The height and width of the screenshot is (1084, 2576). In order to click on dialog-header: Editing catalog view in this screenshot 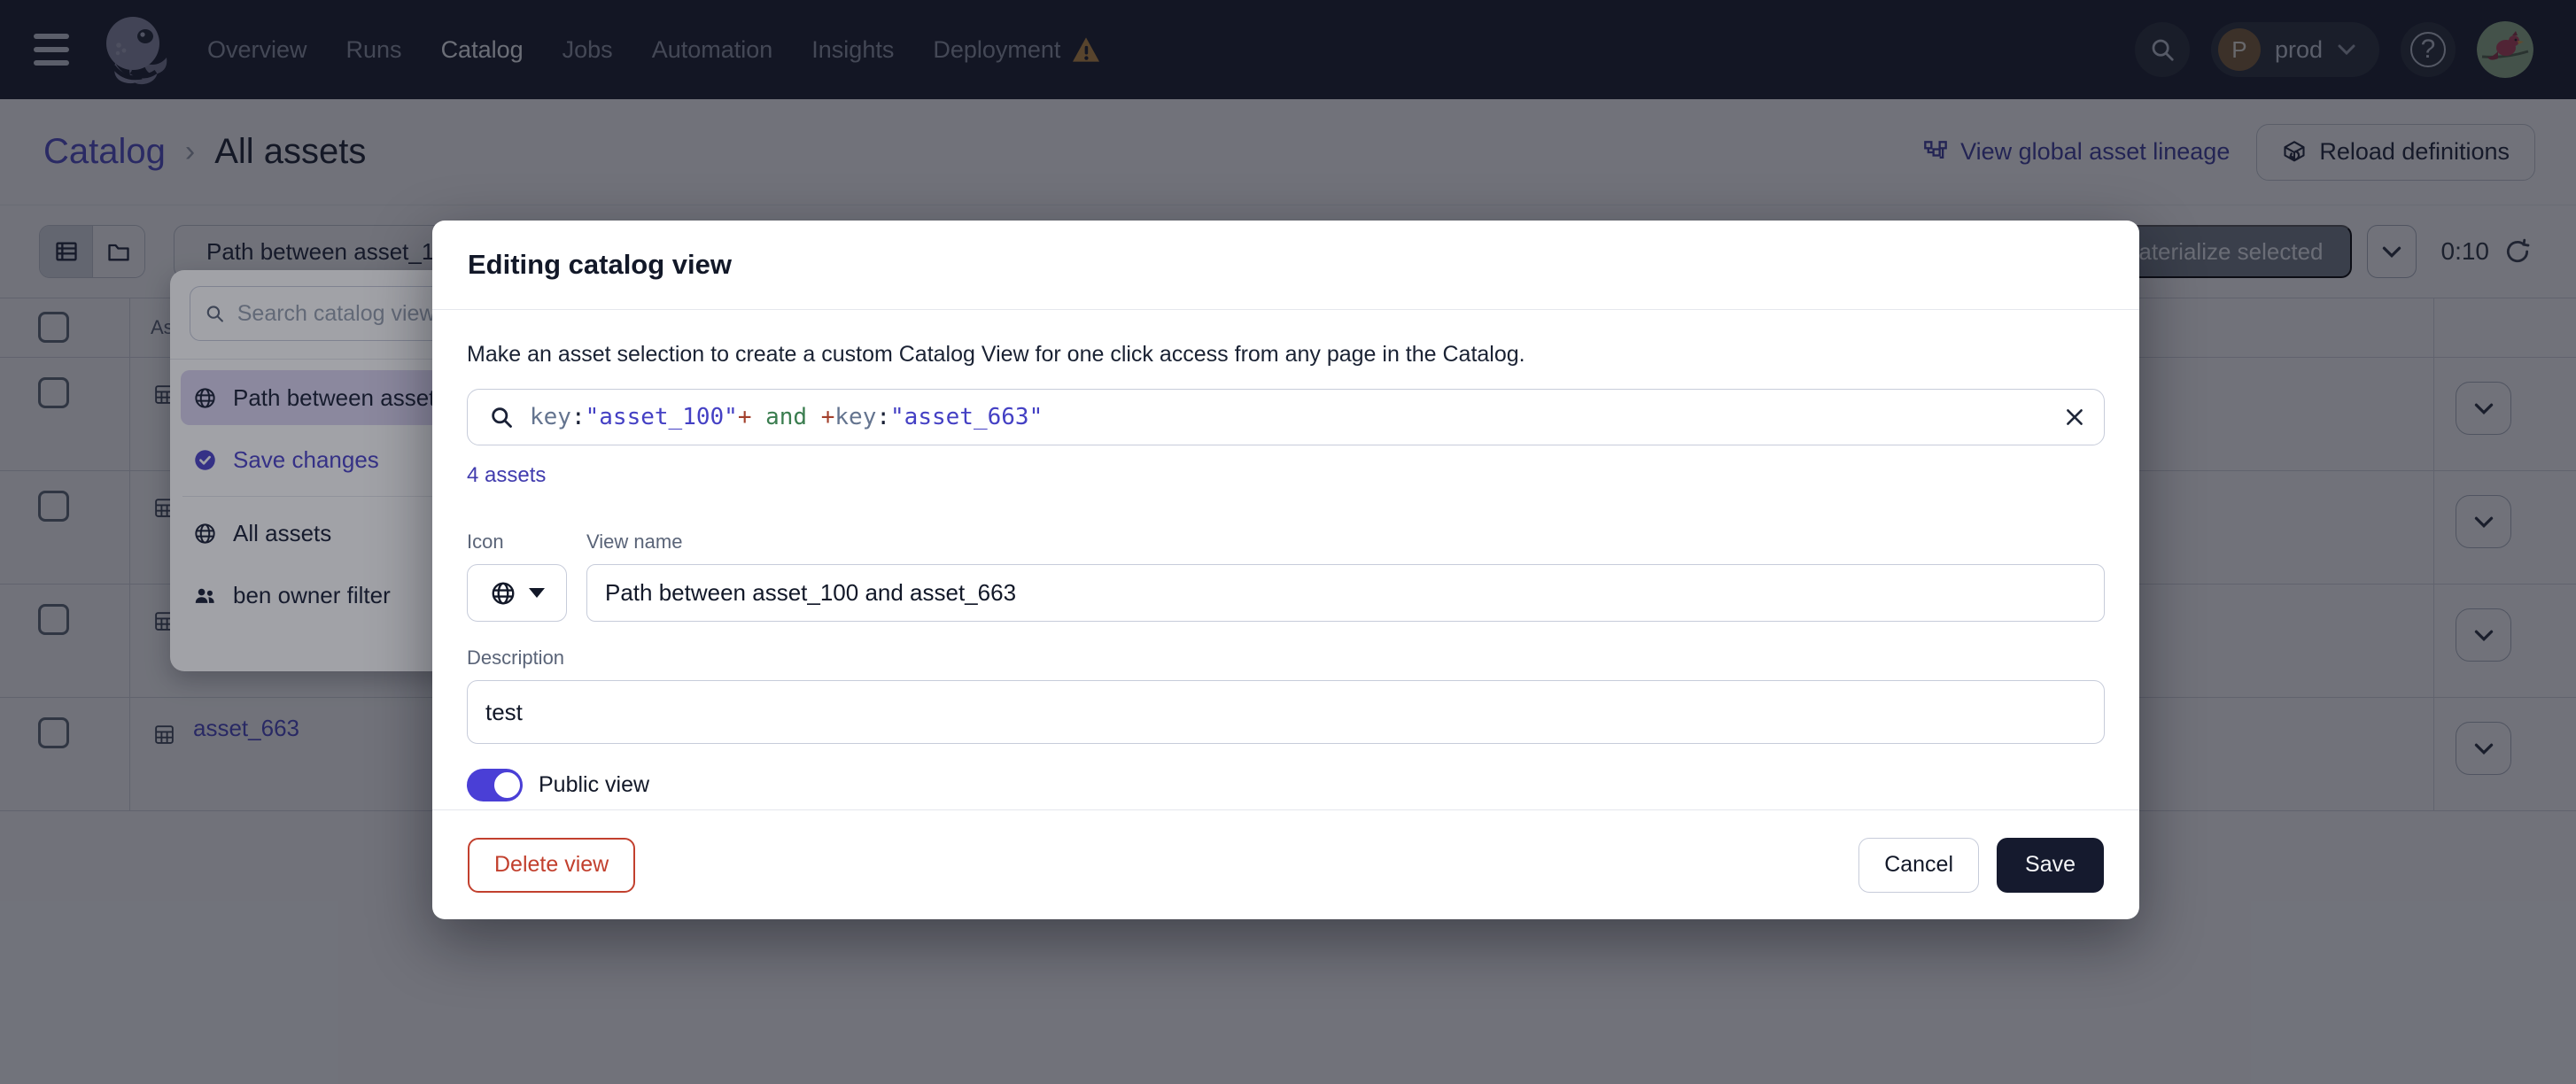, I will do `click(1285, 265)`.